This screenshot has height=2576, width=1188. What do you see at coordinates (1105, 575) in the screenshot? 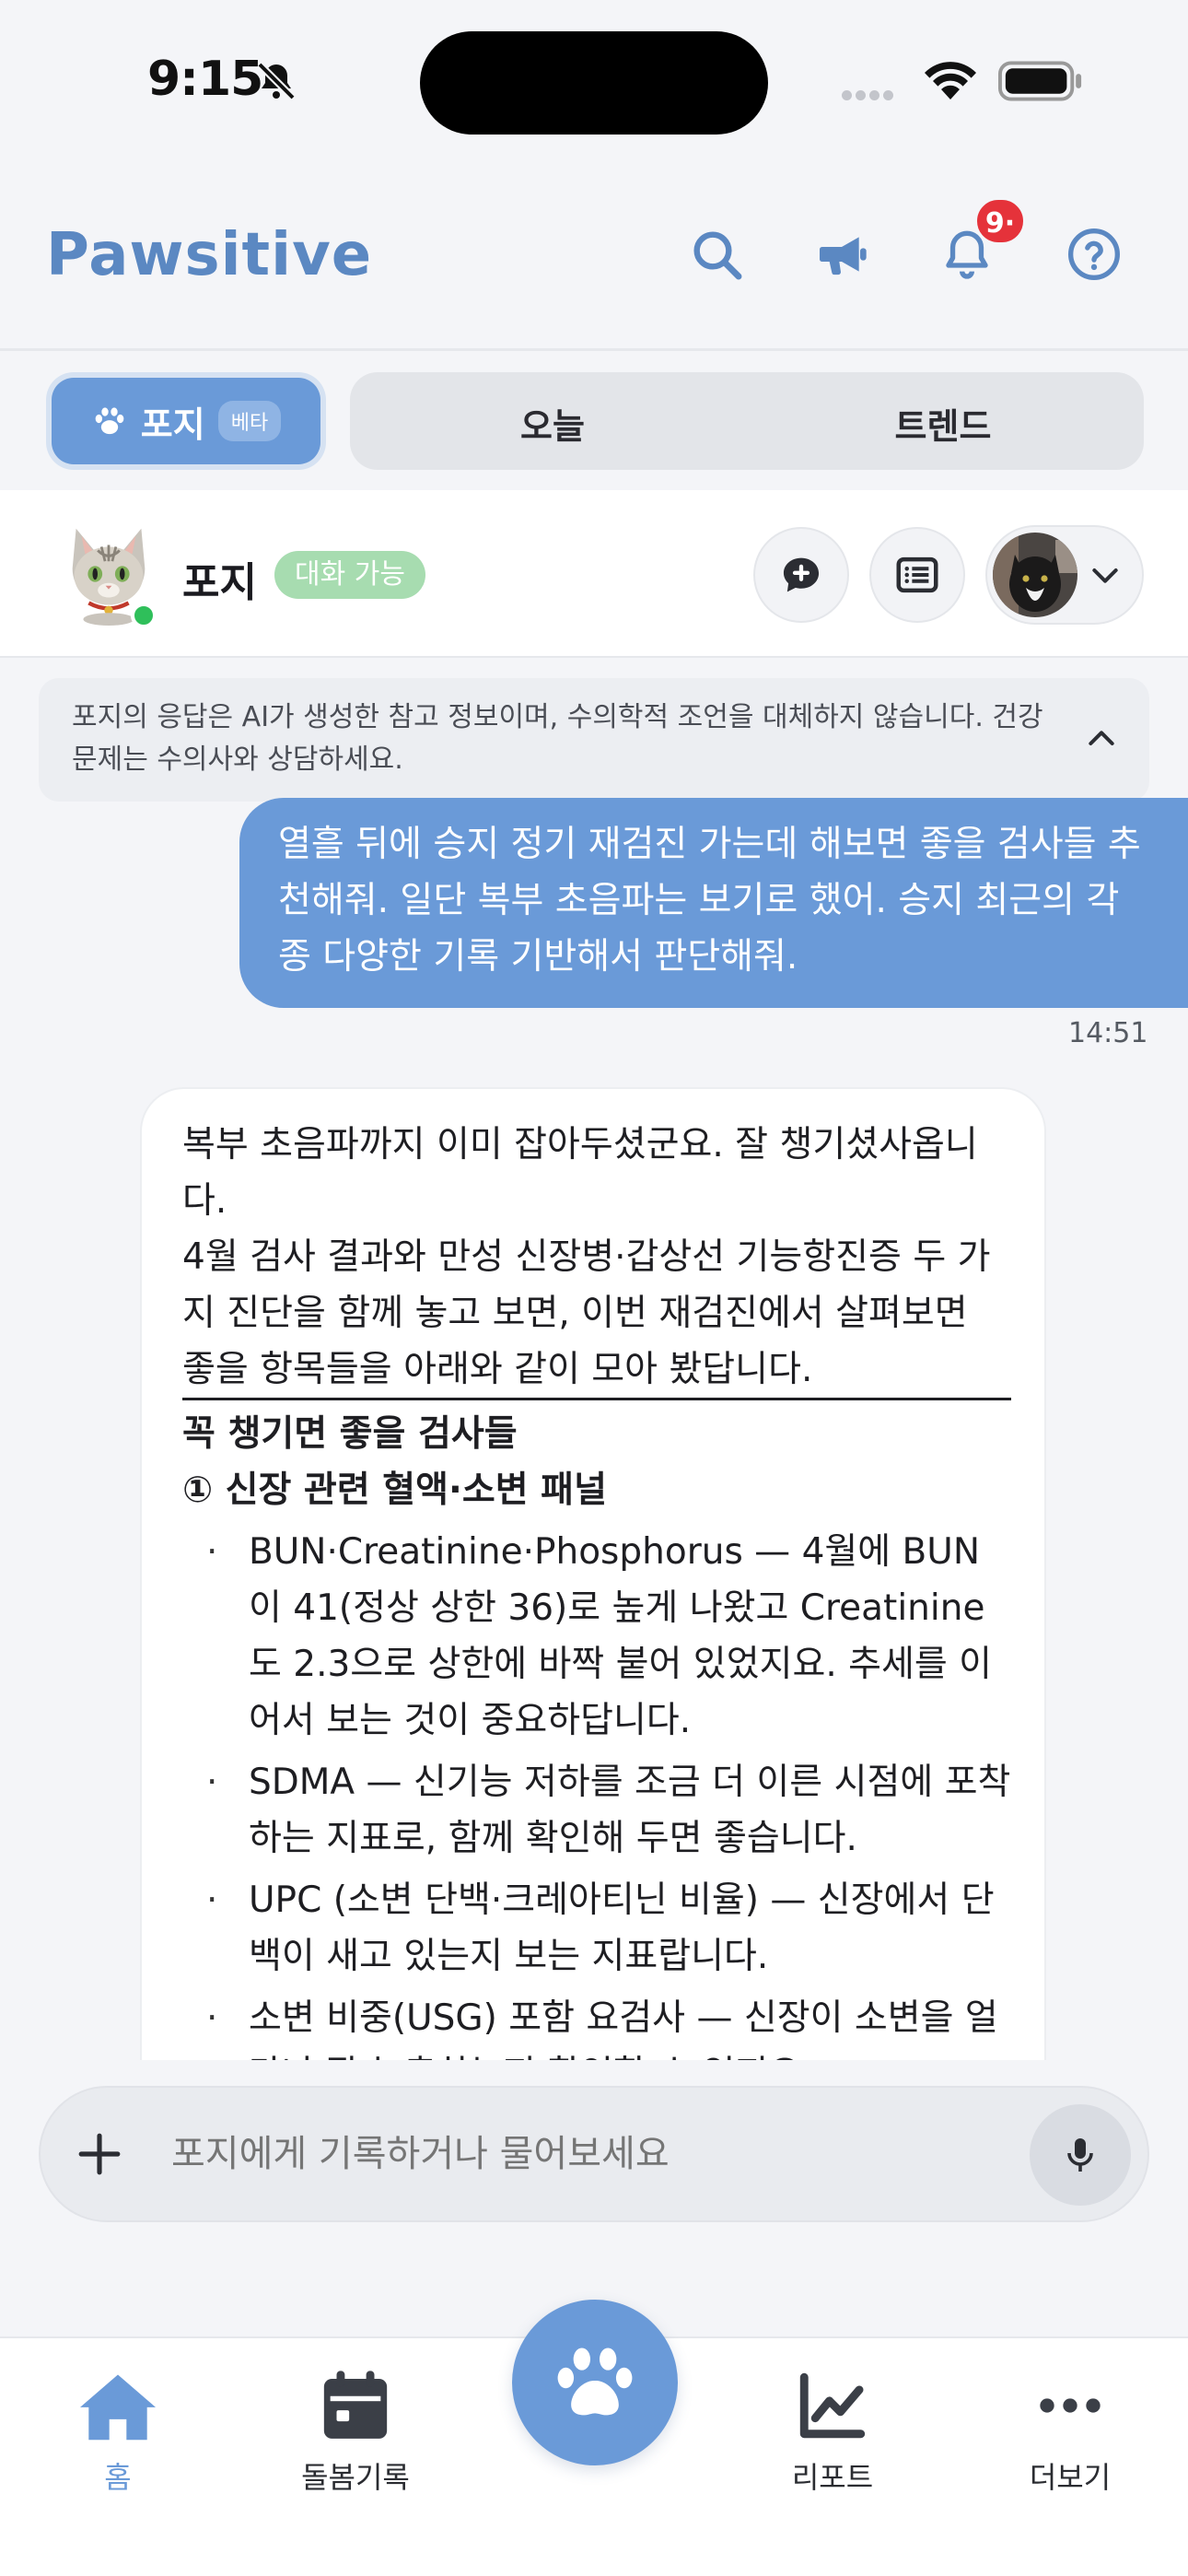
I see `chevron-down-icon` at bounding box center [1105, 575].